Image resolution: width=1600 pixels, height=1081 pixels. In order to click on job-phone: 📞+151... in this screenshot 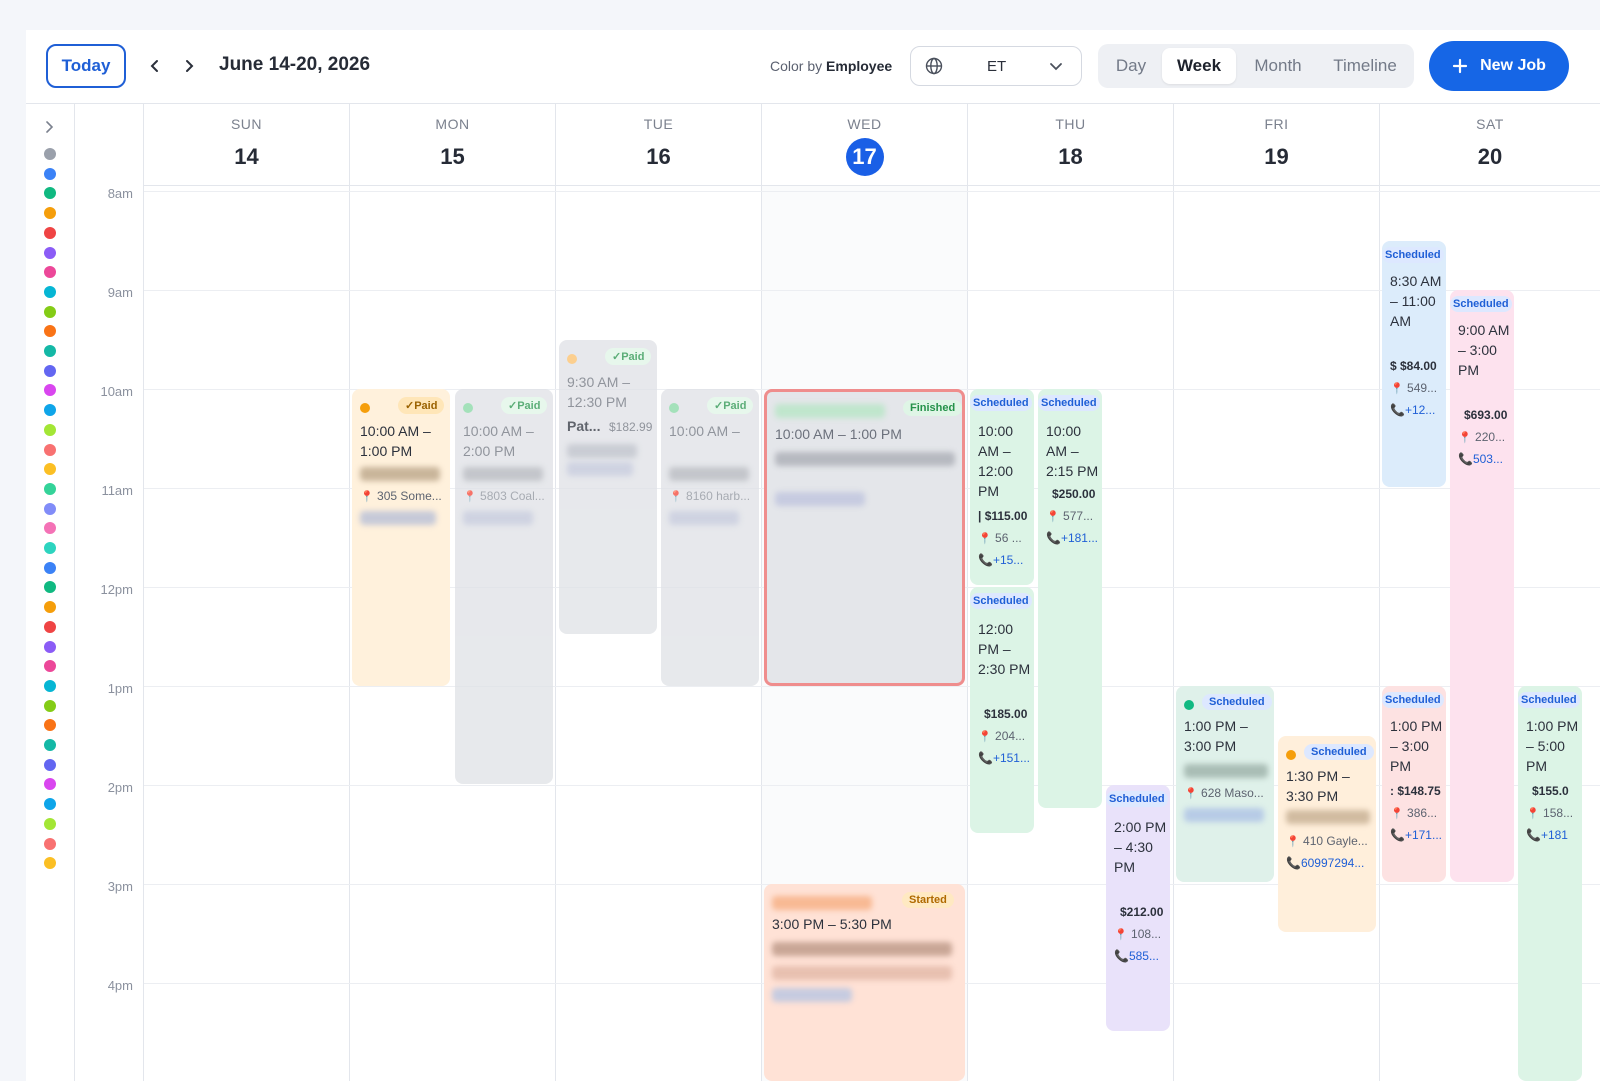, I will do `click(1004, 758)`.